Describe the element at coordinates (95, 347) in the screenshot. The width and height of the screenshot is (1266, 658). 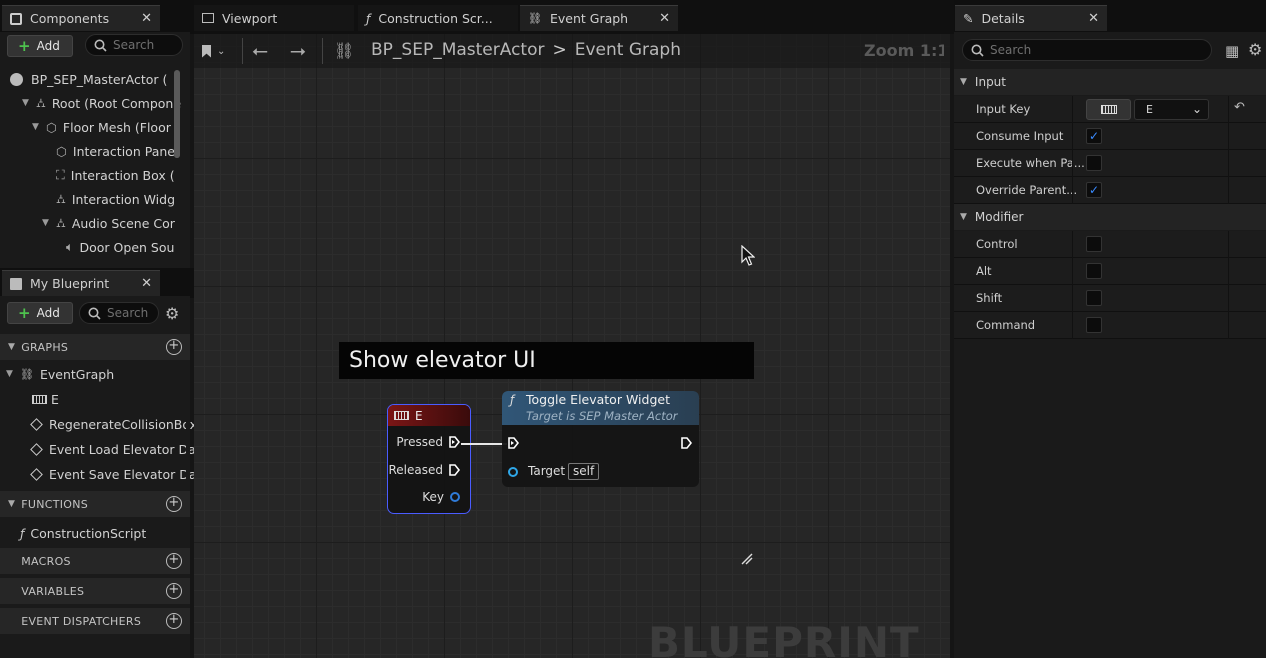
I see `graphs-section-header: ▼ GRAPHS +` at that location.